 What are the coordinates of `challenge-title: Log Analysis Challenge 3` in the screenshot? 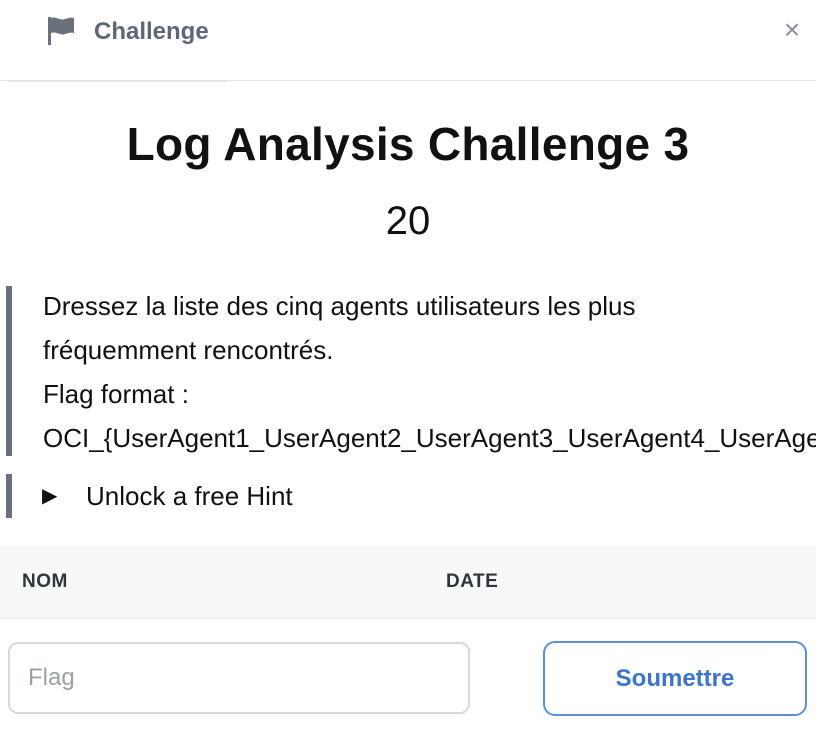 It's located at (408, 144).